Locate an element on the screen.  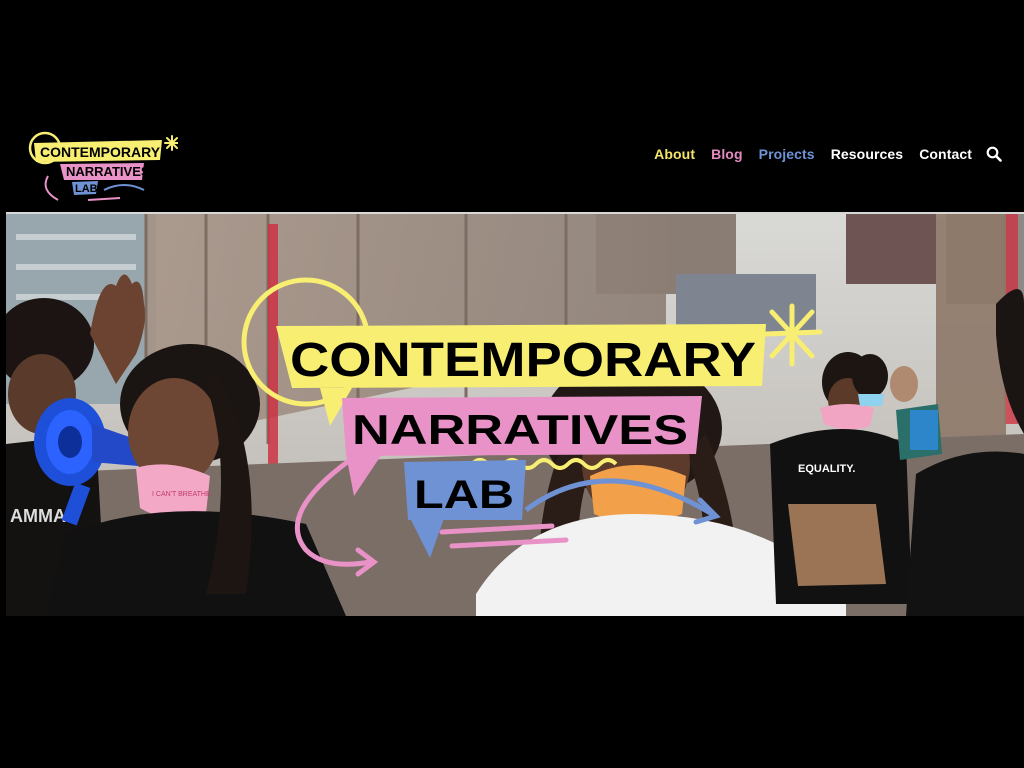
site-logo: CONTEMPORARY NARRATIVES LAB is located at coordinates (104, 168).